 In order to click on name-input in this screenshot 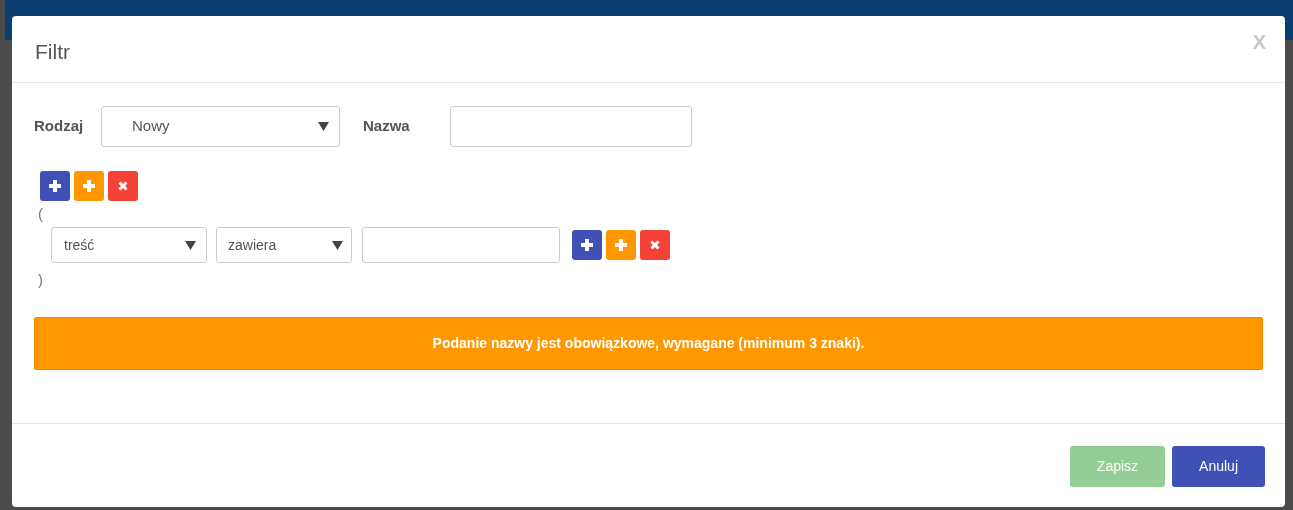, I will do `click(571, 126)`.